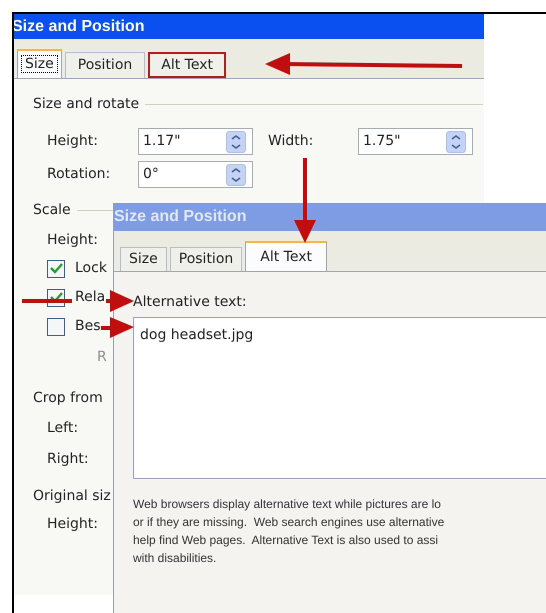 The image size is (546, 613). Describe the element at coordinates (90, 297) in the screenshot. I see `checkbox-label: Rela` at that location.